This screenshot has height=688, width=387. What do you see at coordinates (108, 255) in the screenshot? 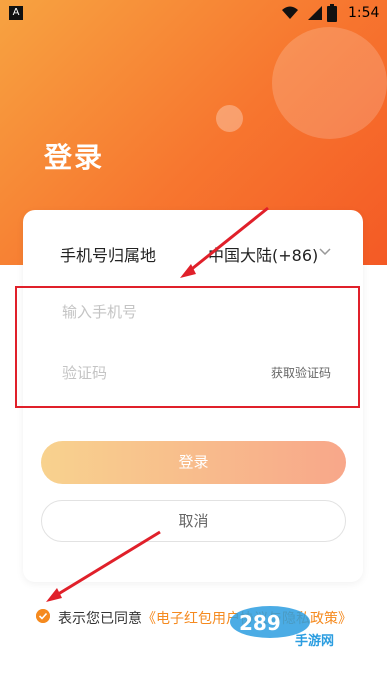
I see `region-label: 手机号归属地` at bounding box center [108, 255].